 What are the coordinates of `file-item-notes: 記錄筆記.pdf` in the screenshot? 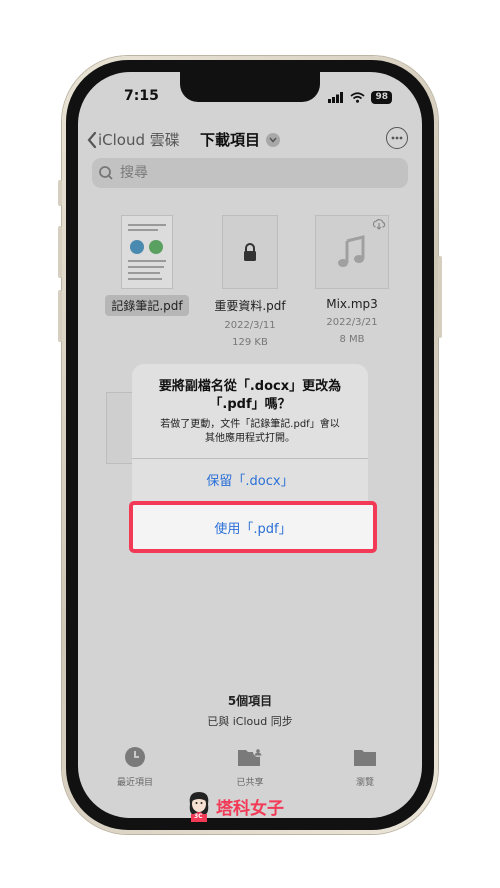 It's located at (147, 265).